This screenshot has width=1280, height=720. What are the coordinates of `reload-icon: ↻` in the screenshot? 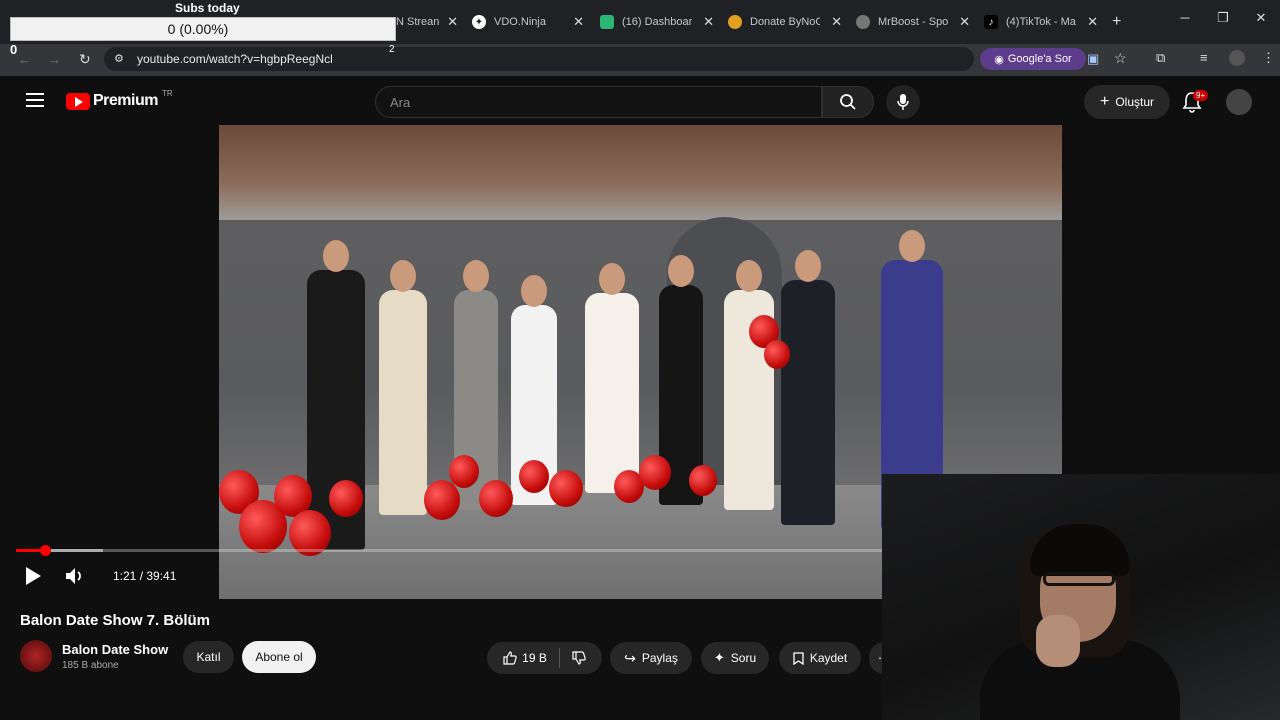 It's located at (85, 59).